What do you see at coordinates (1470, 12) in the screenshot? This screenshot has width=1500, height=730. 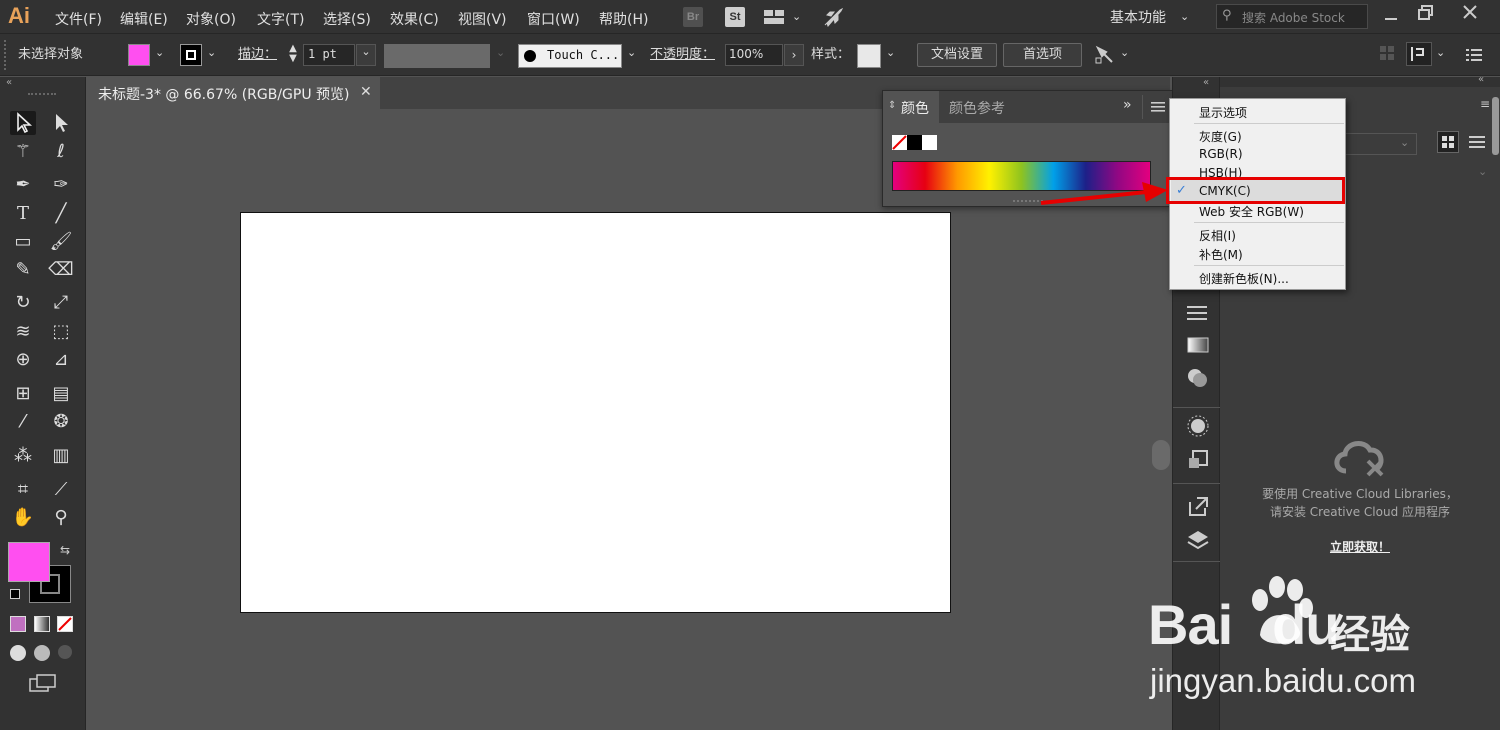 I see `close-icon` at bounding box center [1470, 12].